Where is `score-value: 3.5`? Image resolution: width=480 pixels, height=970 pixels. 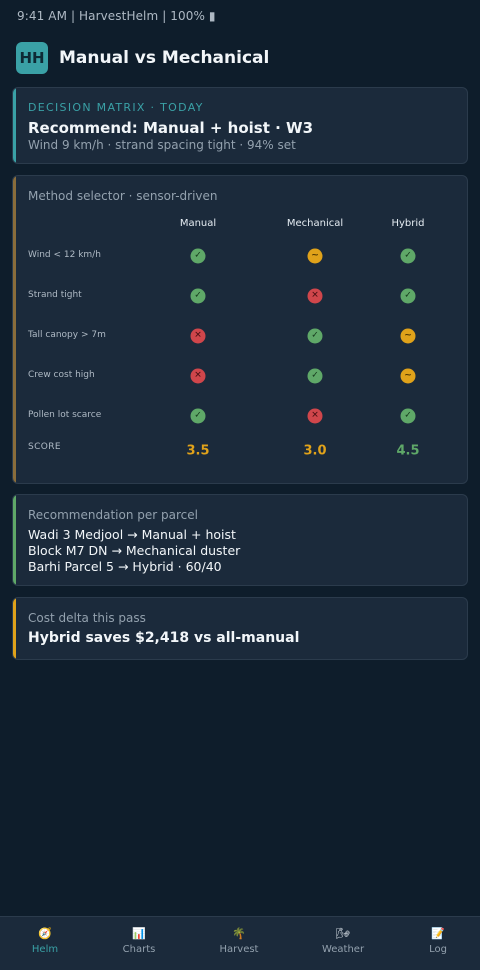 score-value: 3.5 is located at coordinates (198, 451).